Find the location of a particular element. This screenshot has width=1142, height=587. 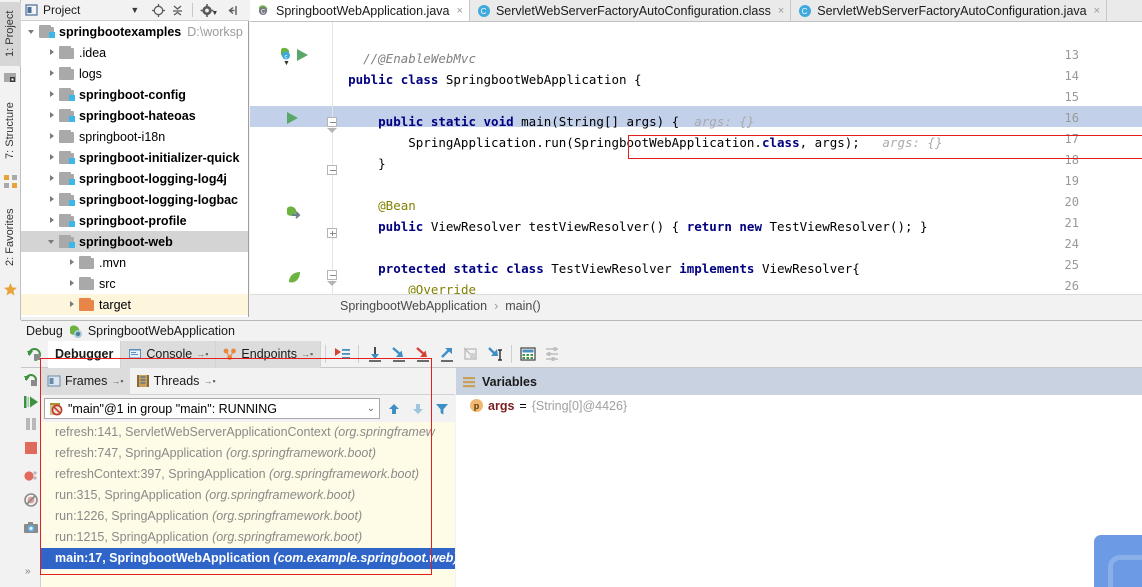

rerun-icon-side is located at coordinates (31, 380).